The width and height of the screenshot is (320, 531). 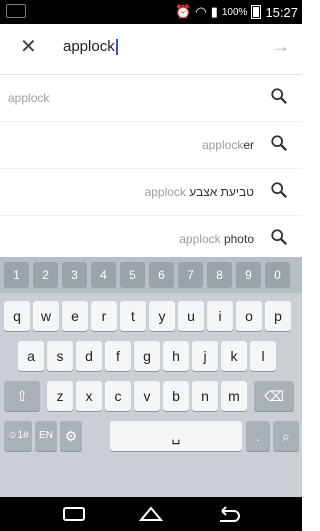 I want to click on key-5: 5, so click(x=132, y=275).